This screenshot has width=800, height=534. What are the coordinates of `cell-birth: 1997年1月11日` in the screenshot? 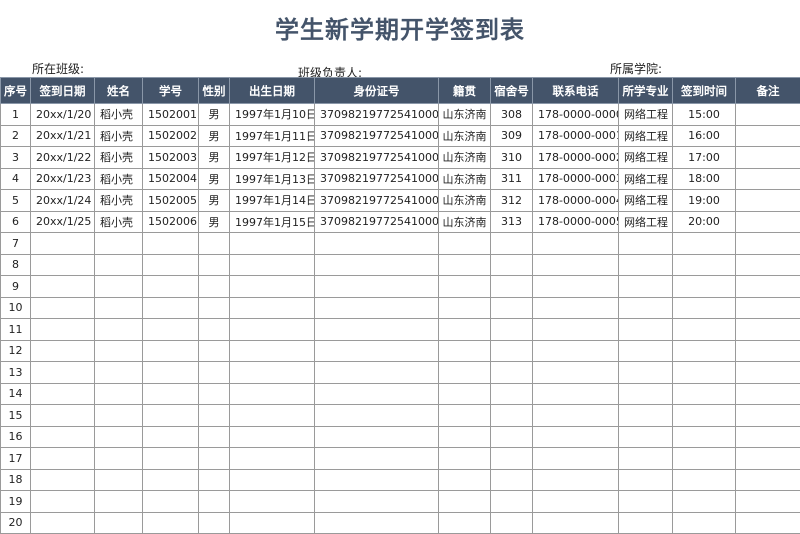 It's located at (272, 136).